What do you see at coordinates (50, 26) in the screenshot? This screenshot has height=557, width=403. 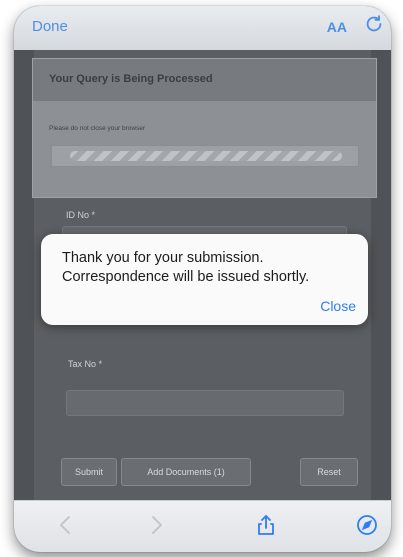 I see `done-button: Done` at bounding box center [50, 26].